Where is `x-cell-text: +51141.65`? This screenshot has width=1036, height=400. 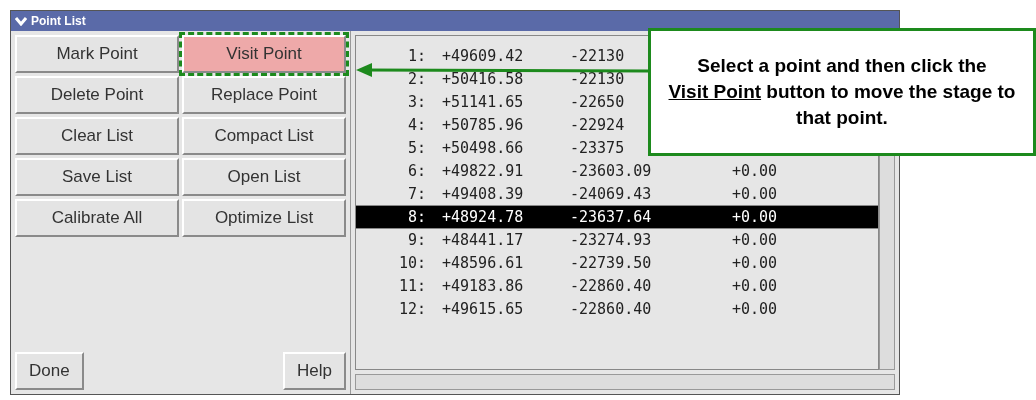
x-cell-text: +51141.65 is located at coordinates (483, 102).